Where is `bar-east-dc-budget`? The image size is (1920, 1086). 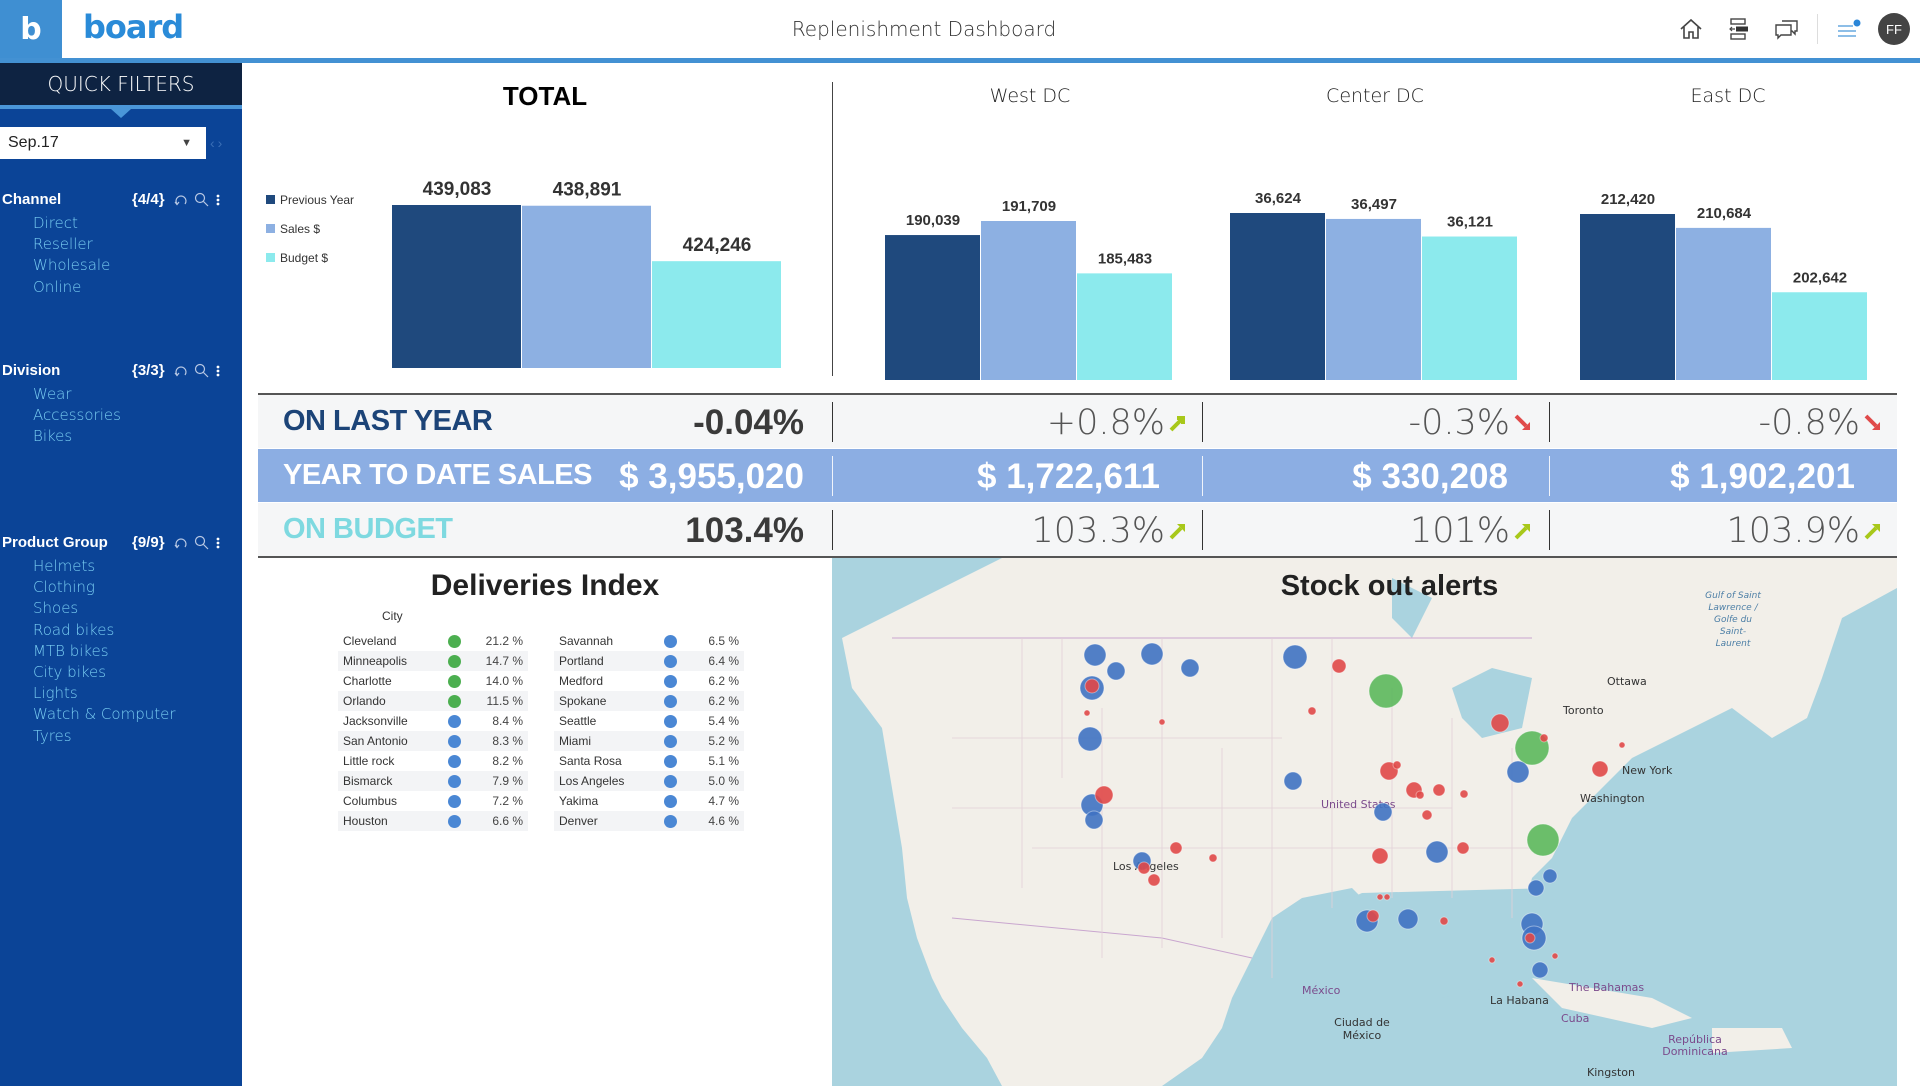
bar-east-dc-budget is located at coordinates (1819, 336).